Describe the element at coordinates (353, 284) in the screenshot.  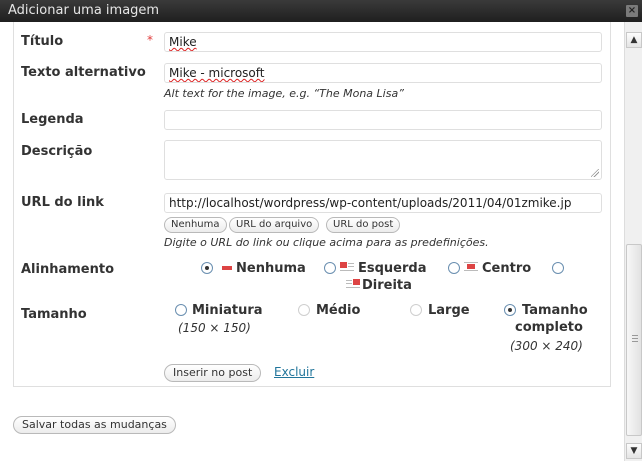
I see `align-right-icon` at that location.